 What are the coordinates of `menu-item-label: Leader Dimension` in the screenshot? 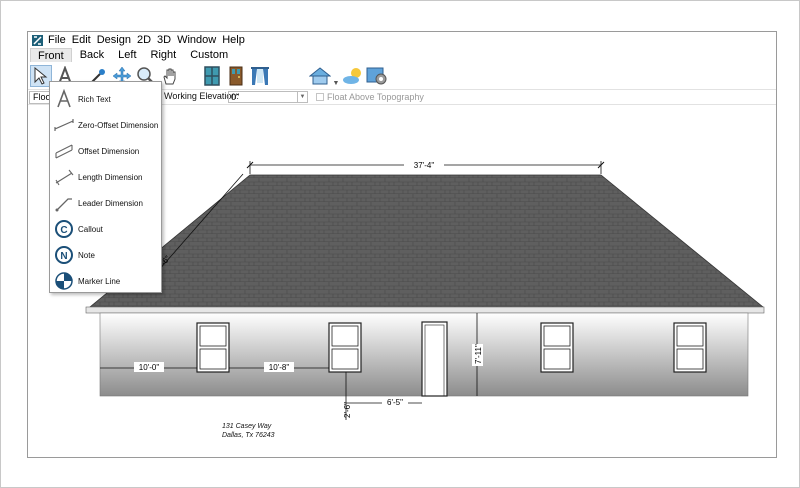 It's located at (110, 203).